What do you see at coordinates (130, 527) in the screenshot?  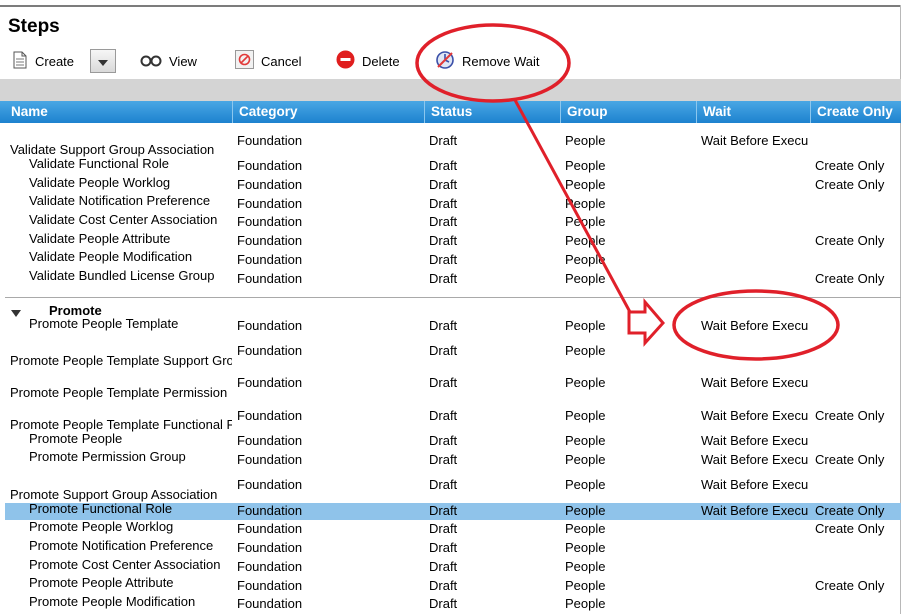 I see `row-name: Promote People Worklog` at bounding box center [130, 527].